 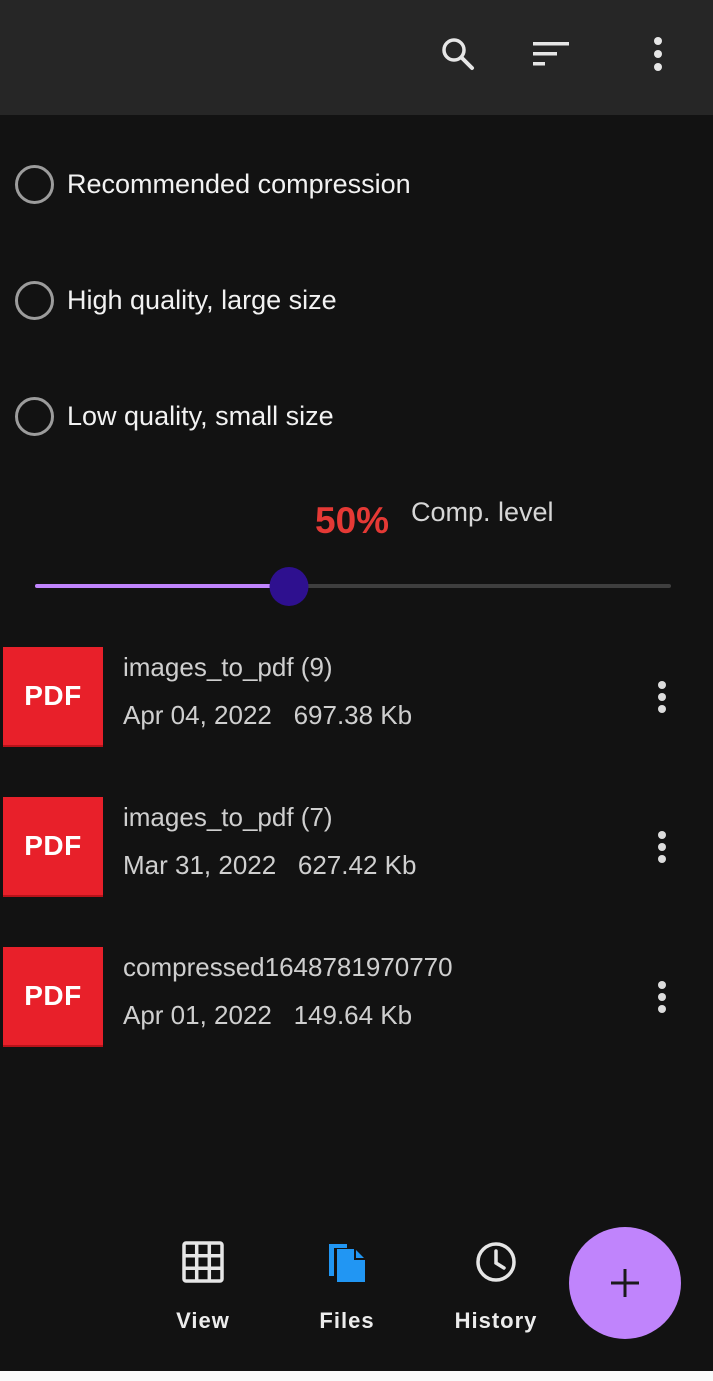 What do you see at coordinates (353, 1015) in the screenshot?
I see `file-size: 149.64 Kb` at bounding box center [353, 1015].